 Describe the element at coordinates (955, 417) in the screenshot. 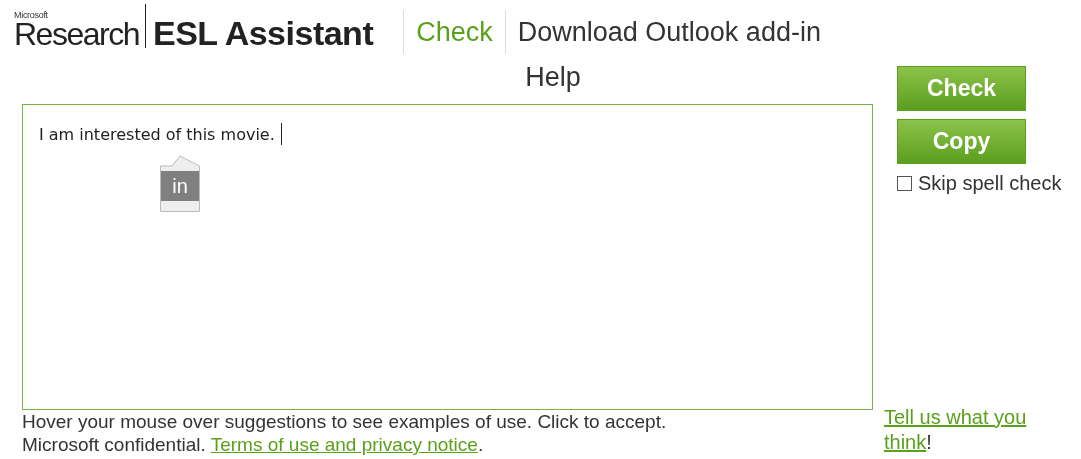

I see `feedback-link: Tell us what you` at that location.